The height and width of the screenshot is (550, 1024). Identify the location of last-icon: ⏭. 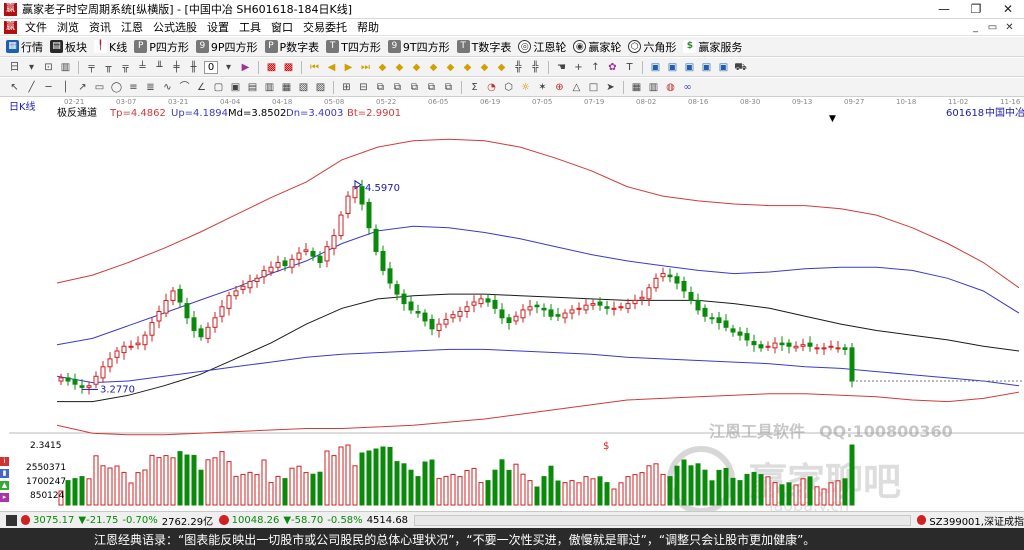
(365, 67).